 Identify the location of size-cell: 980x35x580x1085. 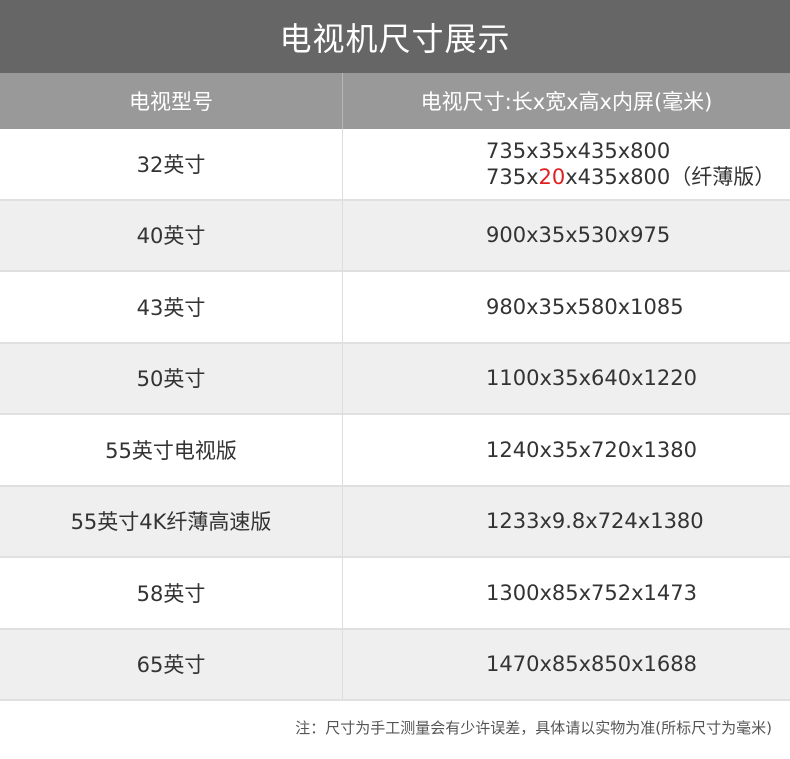
(585, 306).